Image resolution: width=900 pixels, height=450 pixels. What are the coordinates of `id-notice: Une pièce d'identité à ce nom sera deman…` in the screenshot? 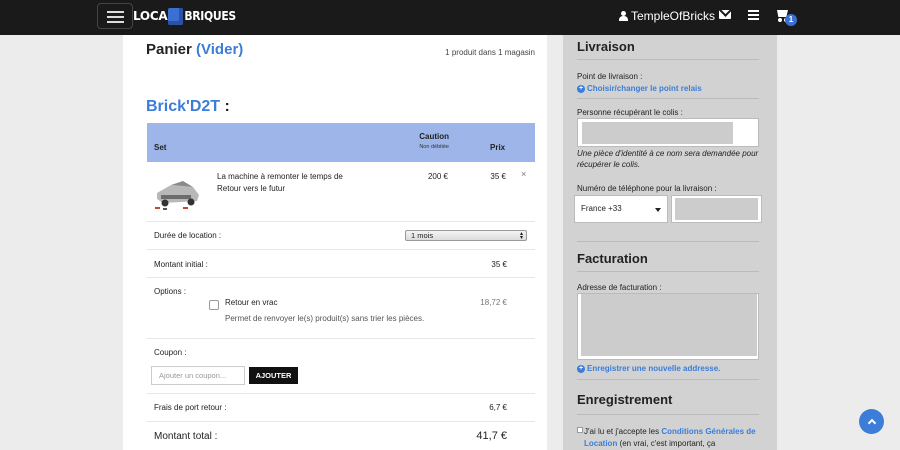 It's located at (668, 159).